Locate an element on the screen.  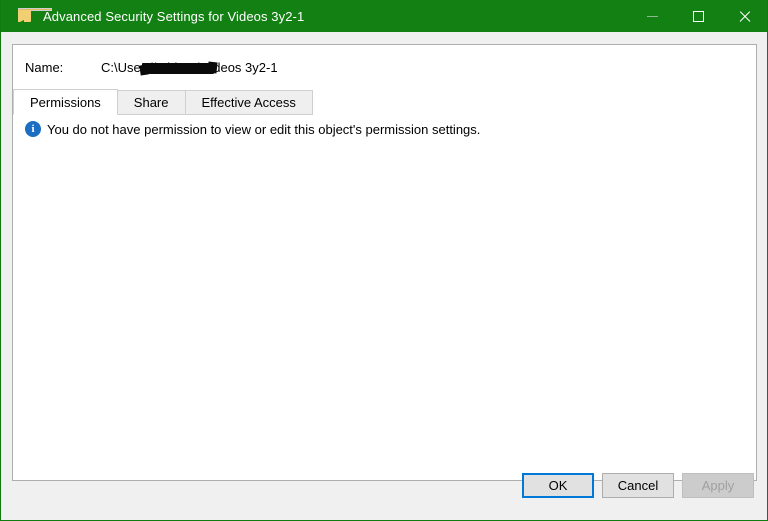
tab-effective-access: Effective Access is located at coordinates (248, 102).